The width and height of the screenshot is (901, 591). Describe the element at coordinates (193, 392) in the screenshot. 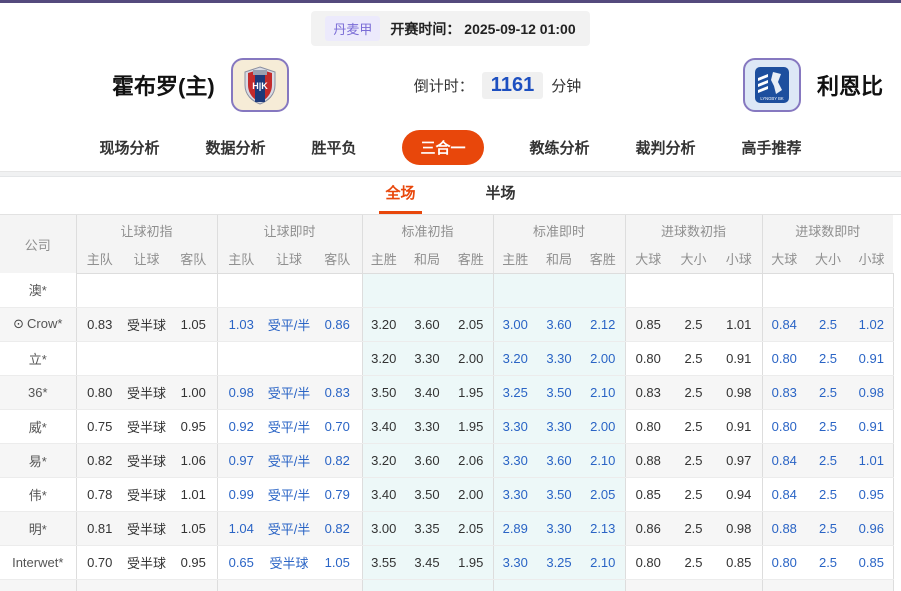

I see `odds-cell: 1.00` at that location.